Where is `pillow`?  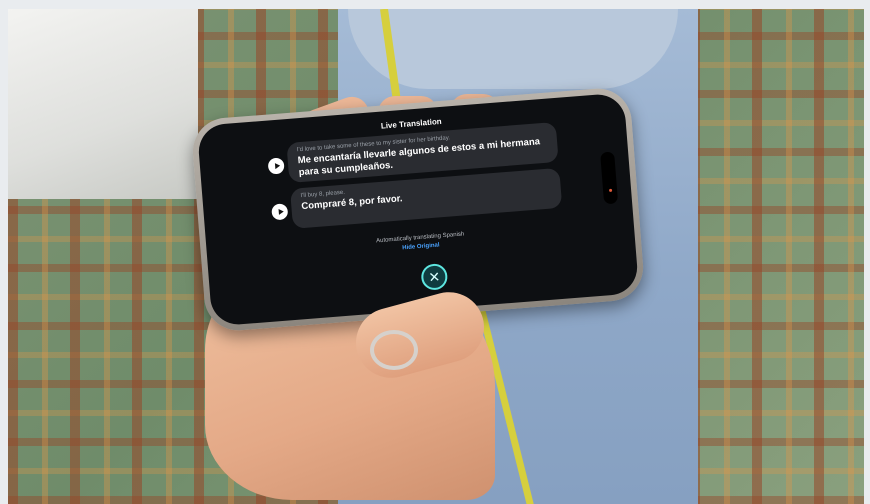
pillow is located at coordinates (103, 104).